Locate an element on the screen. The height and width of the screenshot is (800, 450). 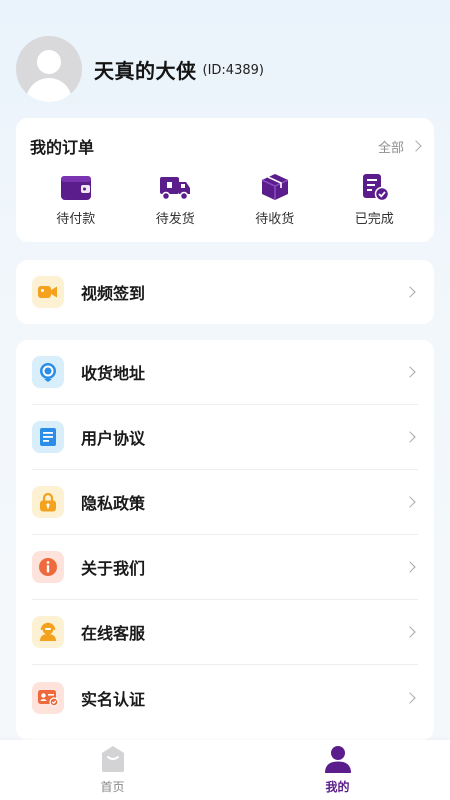
avatar is located at coordinates (49, 69).